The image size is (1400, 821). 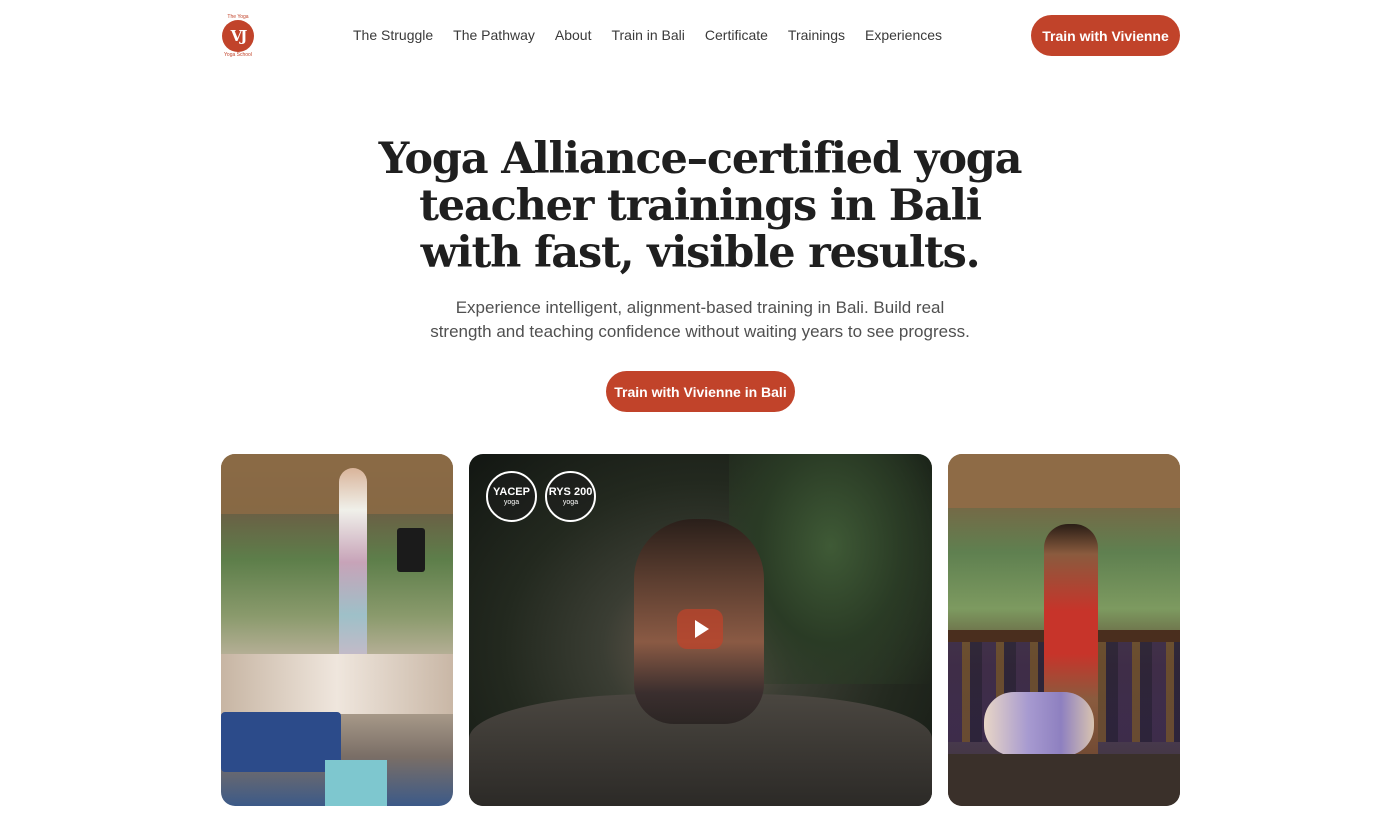 What do you see at coordinates (281, 742) in the screenshot?
I see `photo-bolster` at bounding box center [281, 742].